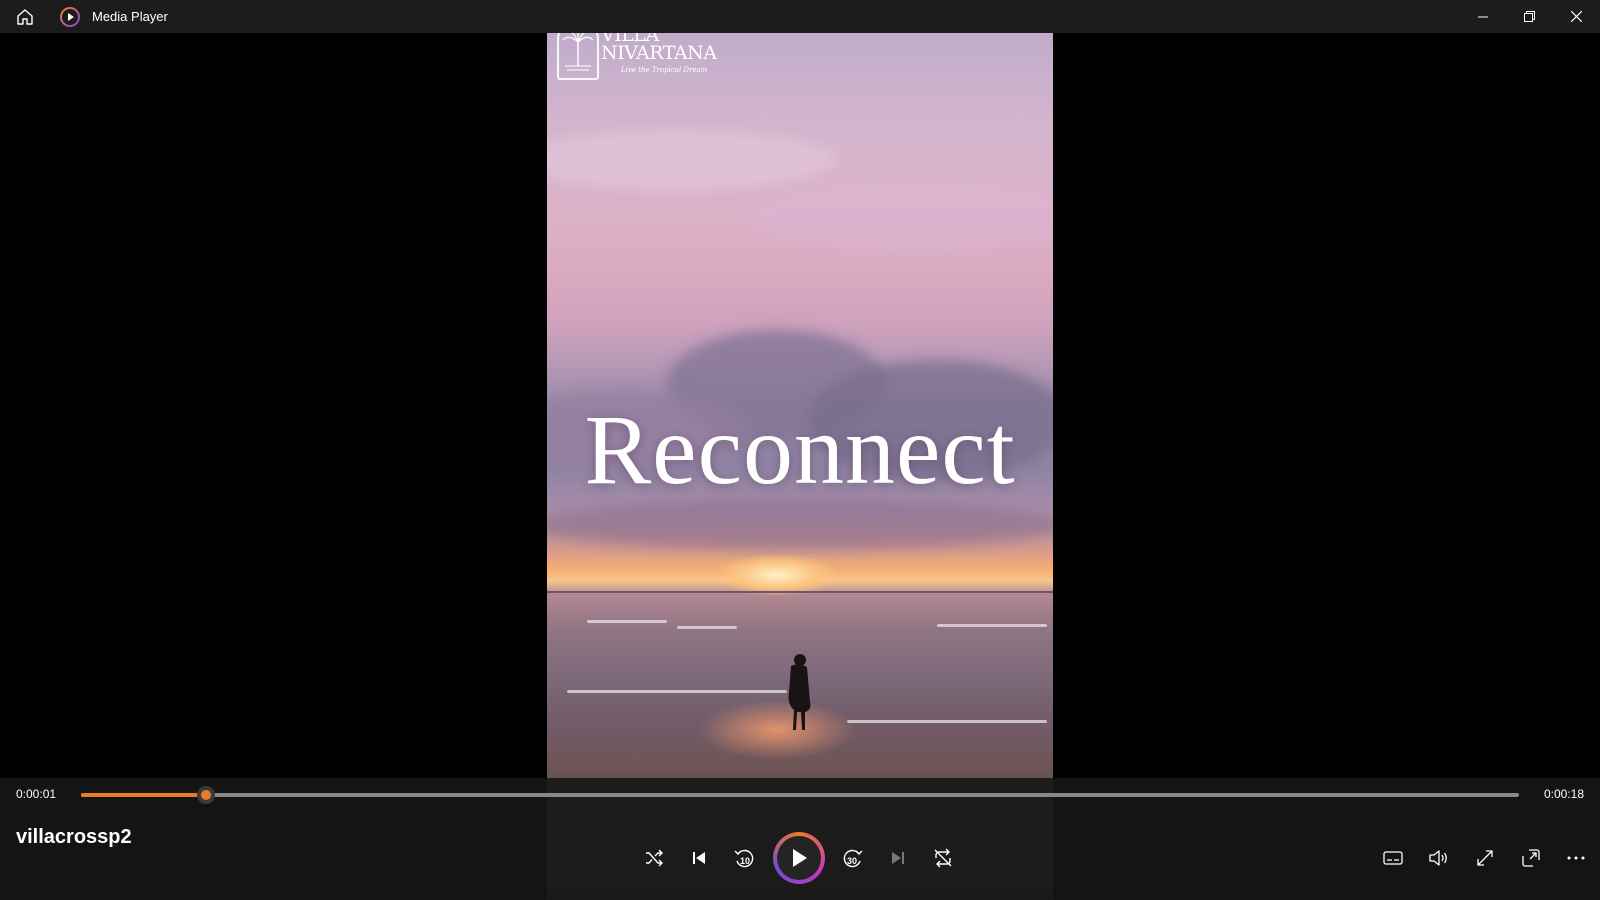 The height and width of the screenshot is (900, 1600). I want to click on minimize-icon, so click(1482, 16).